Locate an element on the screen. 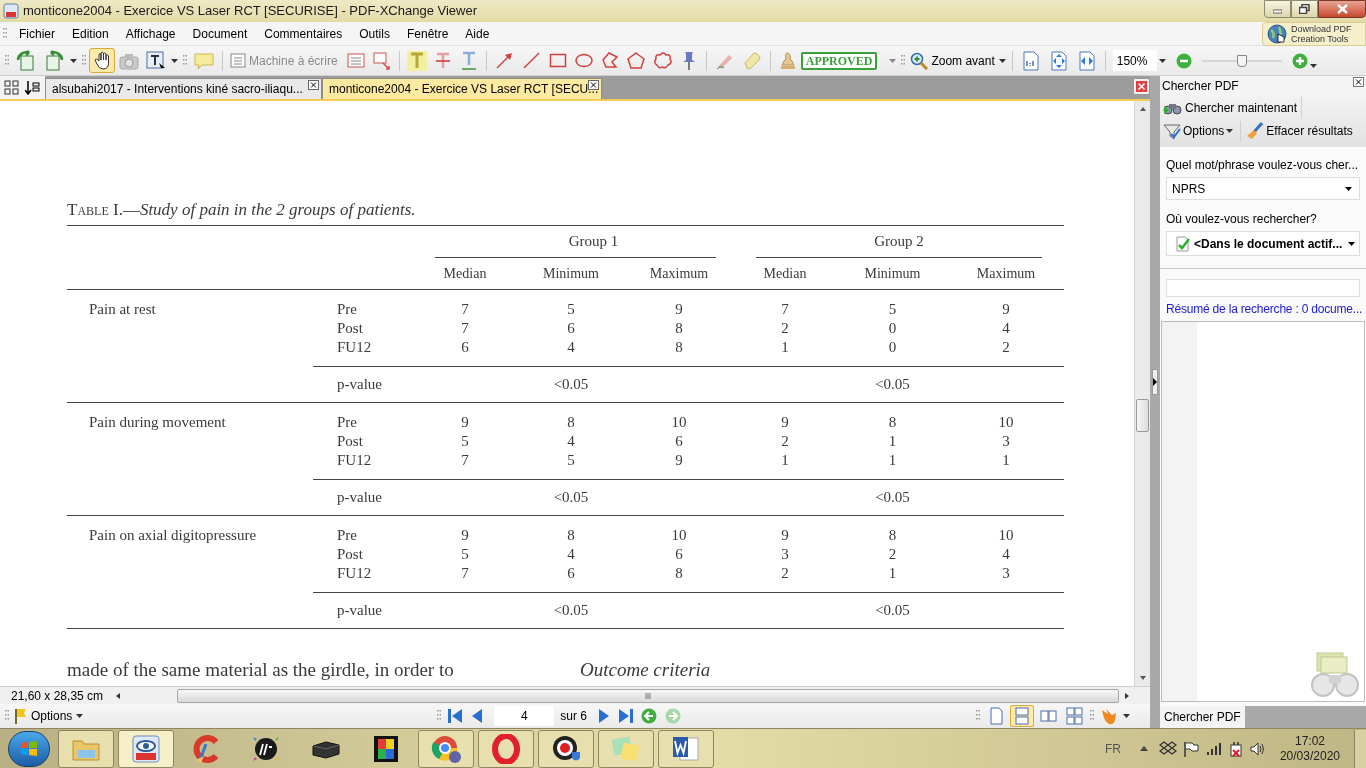 The height and width of the screenshot is (768, 1366). power-icon is located at coordinates (1235, 748).